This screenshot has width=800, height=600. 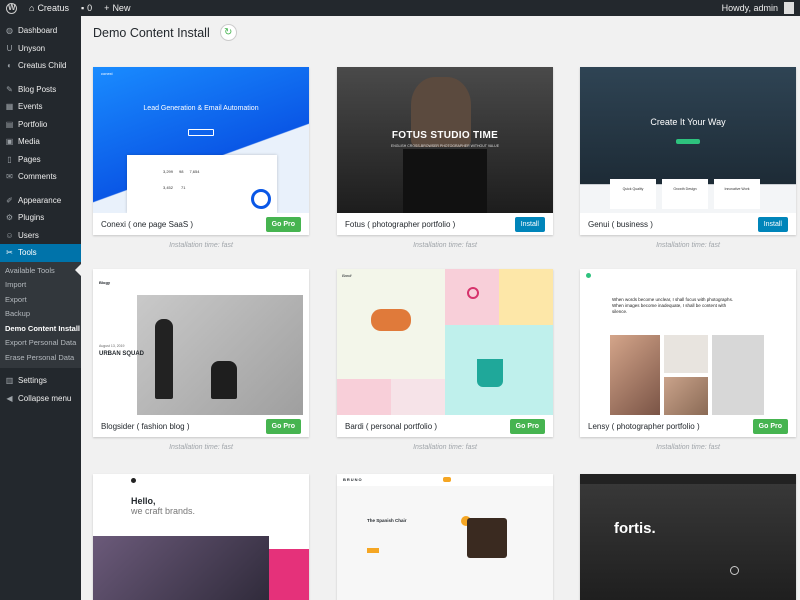 I want to click on sidebar-item-tools: ✂ Tools, so click(x=40, y=253).